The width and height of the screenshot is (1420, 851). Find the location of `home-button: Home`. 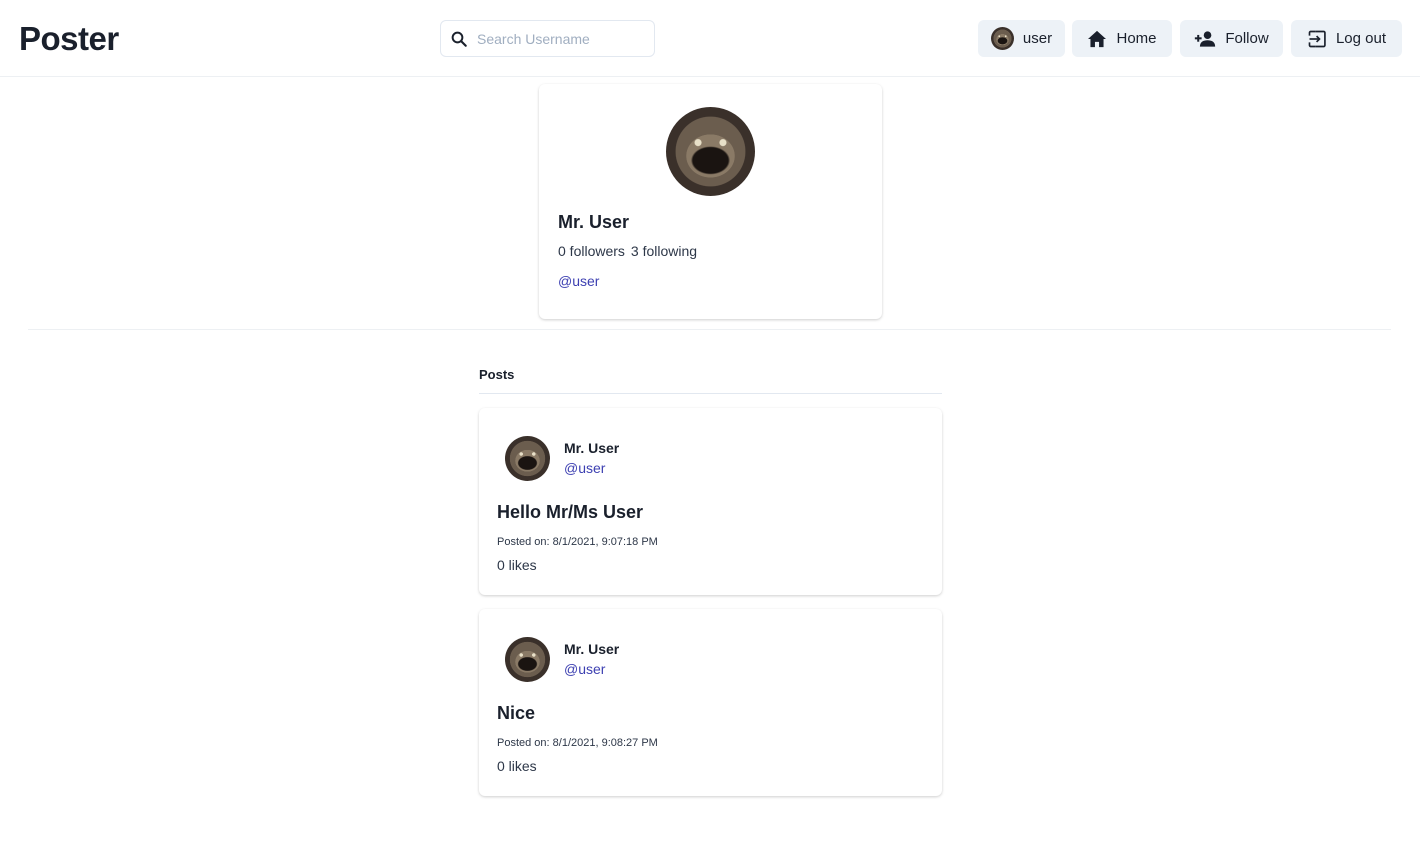

home-button: Home is located at coordinates (1122, 38).